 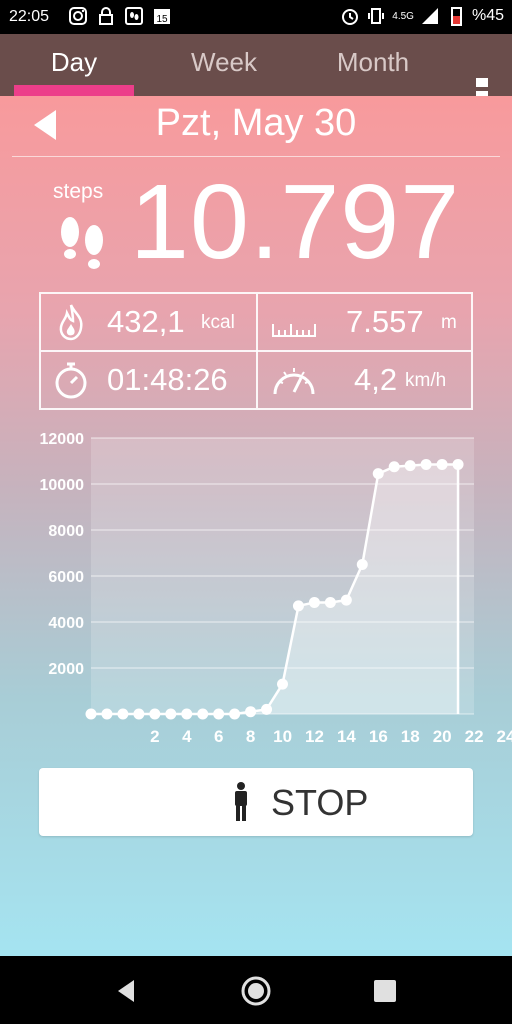 I want to click on stop-button: STOP, so click(x=256, y=802).